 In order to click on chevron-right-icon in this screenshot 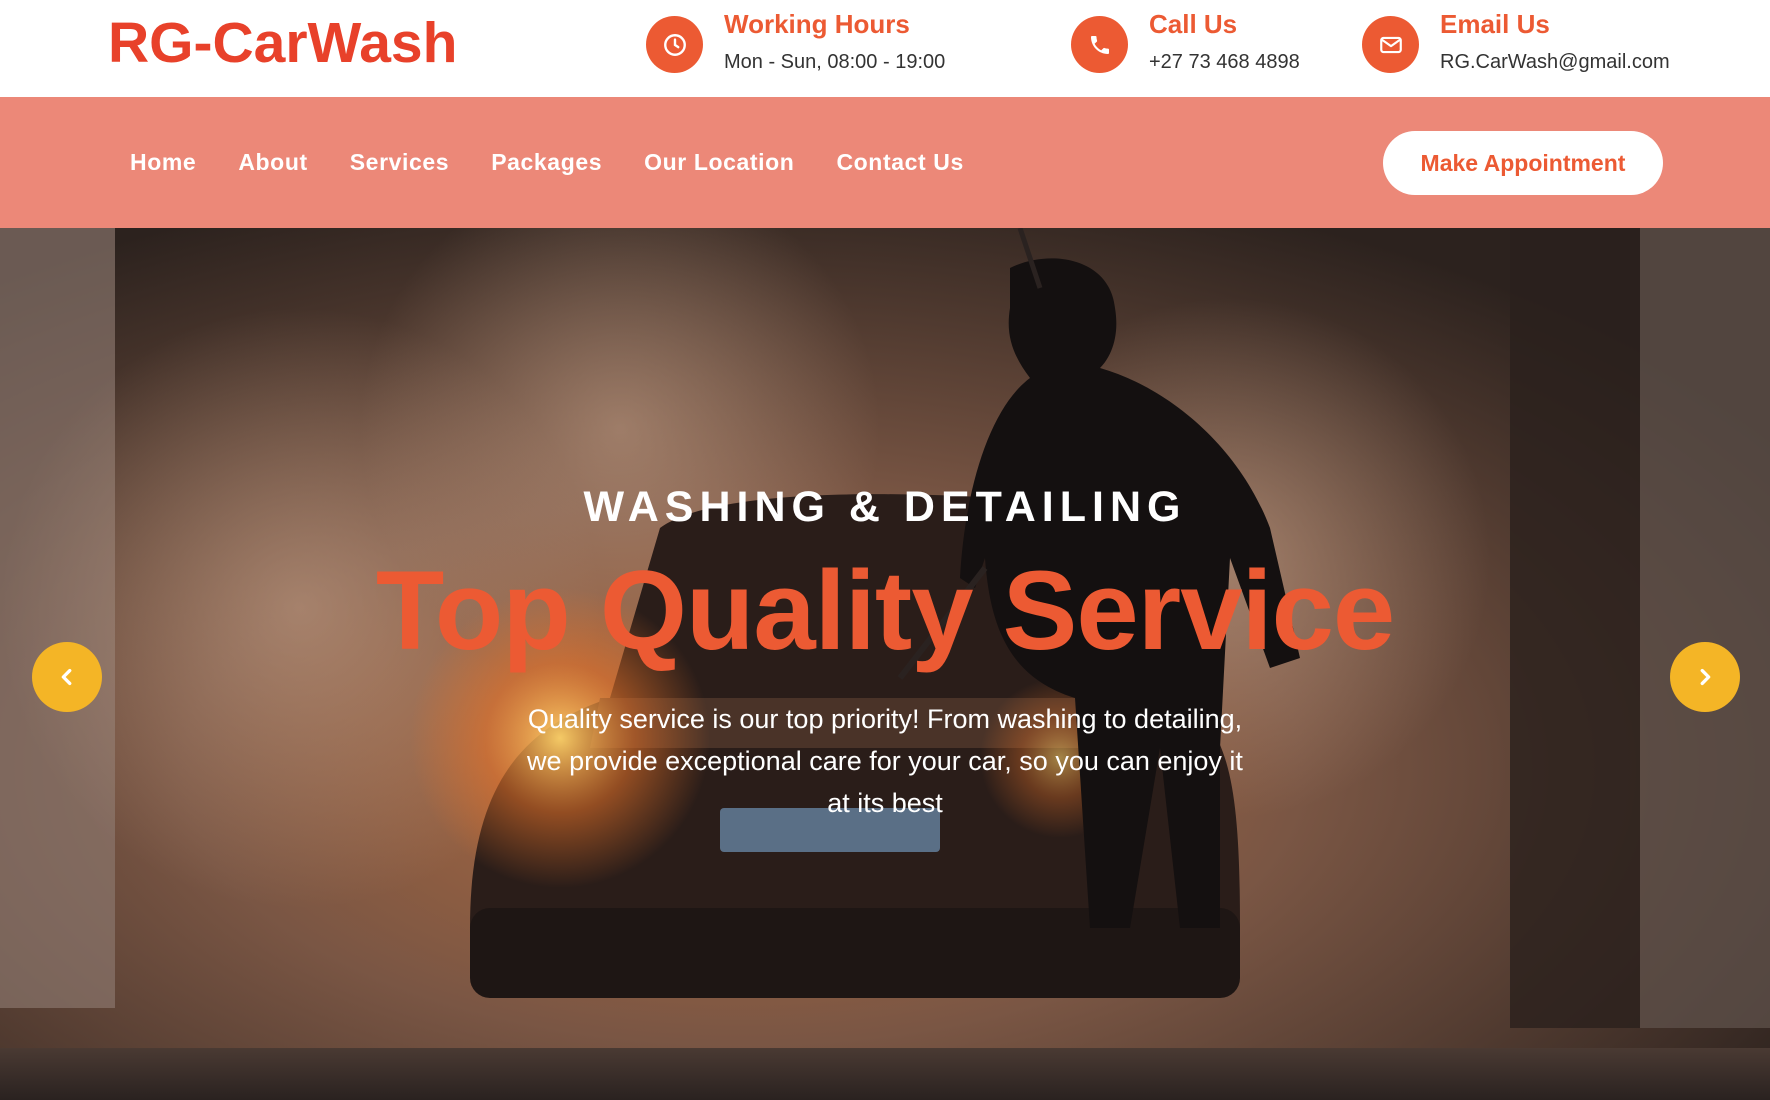, I will do `click(1705, 677)`.